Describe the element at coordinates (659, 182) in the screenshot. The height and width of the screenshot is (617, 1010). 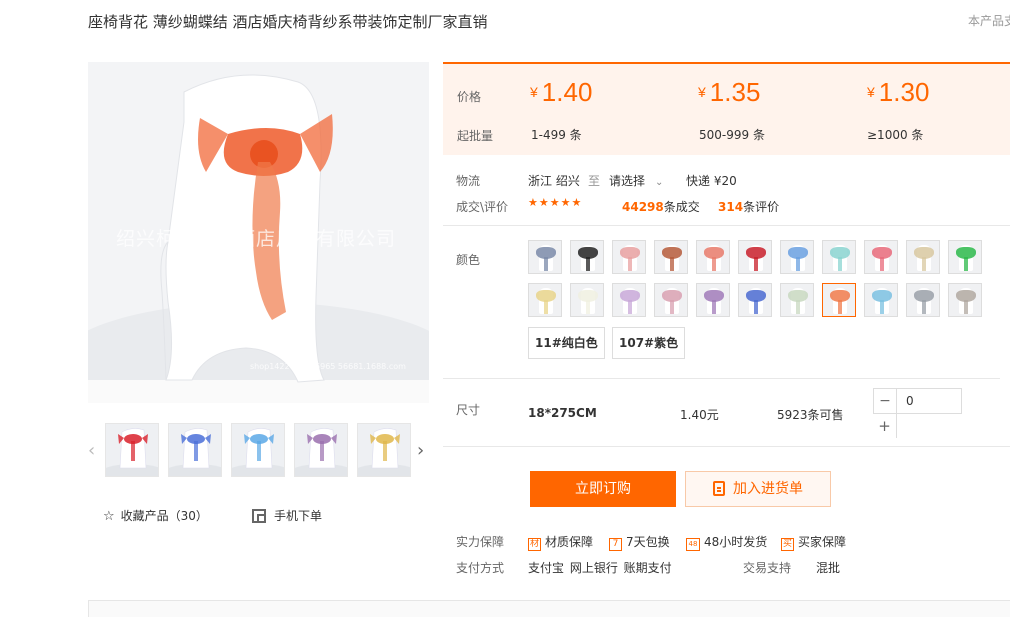
I see `chevron-down-icon: ⌄` at that location.